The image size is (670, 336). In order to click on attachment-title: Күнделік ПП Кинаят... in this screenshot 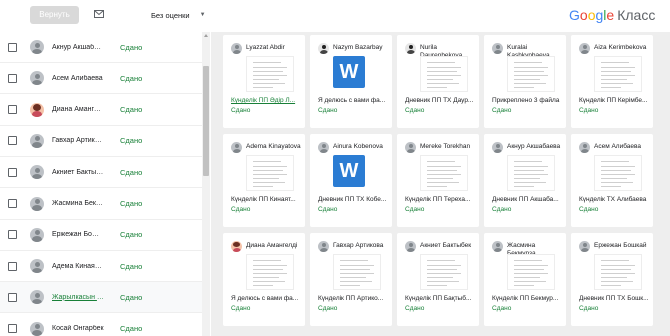, I will do `click(266, 199)`.